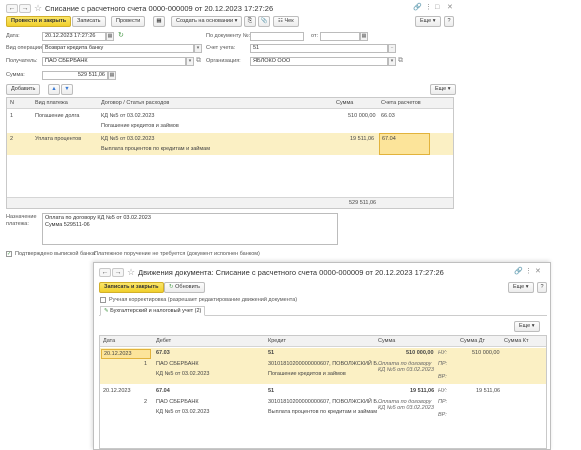 The height and width of the screenshot is (450, 581). What do you see at coordinates (443, 364) in the screenshot?
I see `entry-code-pr: ПР:` at bounding box center [443, 364].